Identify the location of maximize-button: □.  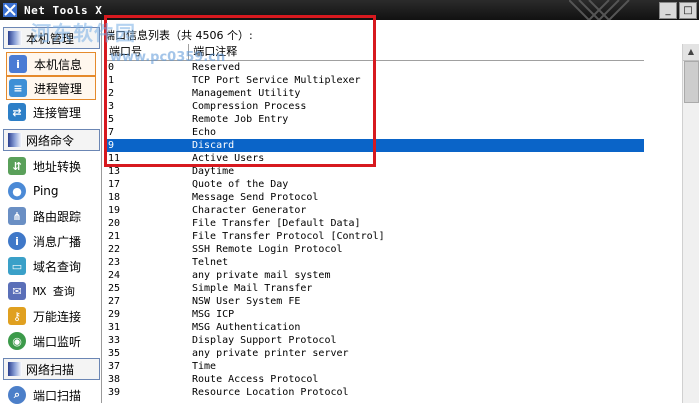
(688, 10).